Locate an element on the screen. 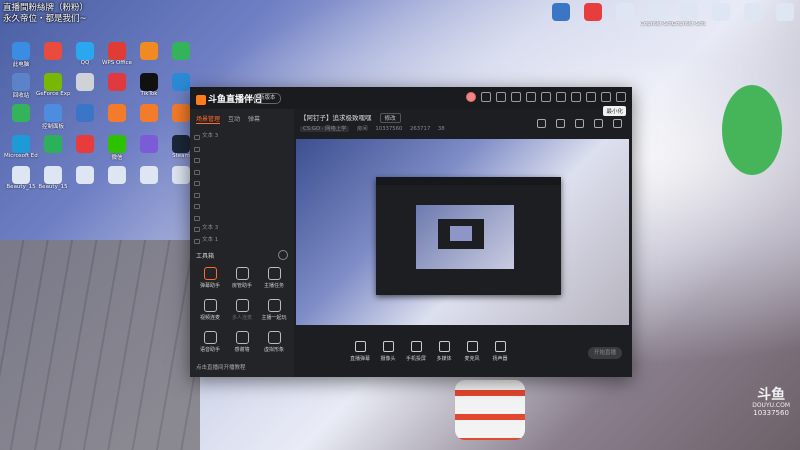 Image resolution: width=800 pixels, height=450 pixels. tool-button: 虚拟形象 is located at coordinates (274, 342).